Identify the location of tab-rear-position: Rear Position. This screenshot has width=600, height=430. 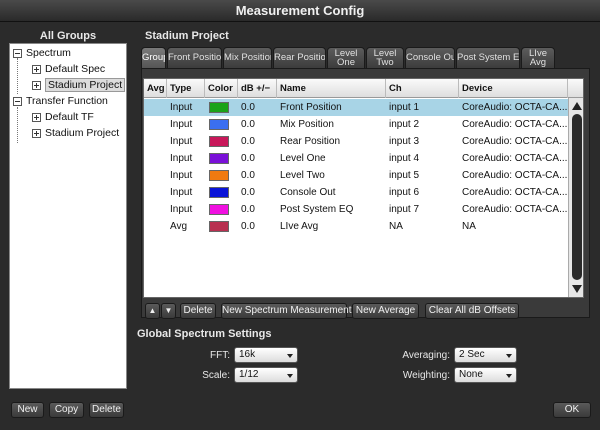
(299, 57).